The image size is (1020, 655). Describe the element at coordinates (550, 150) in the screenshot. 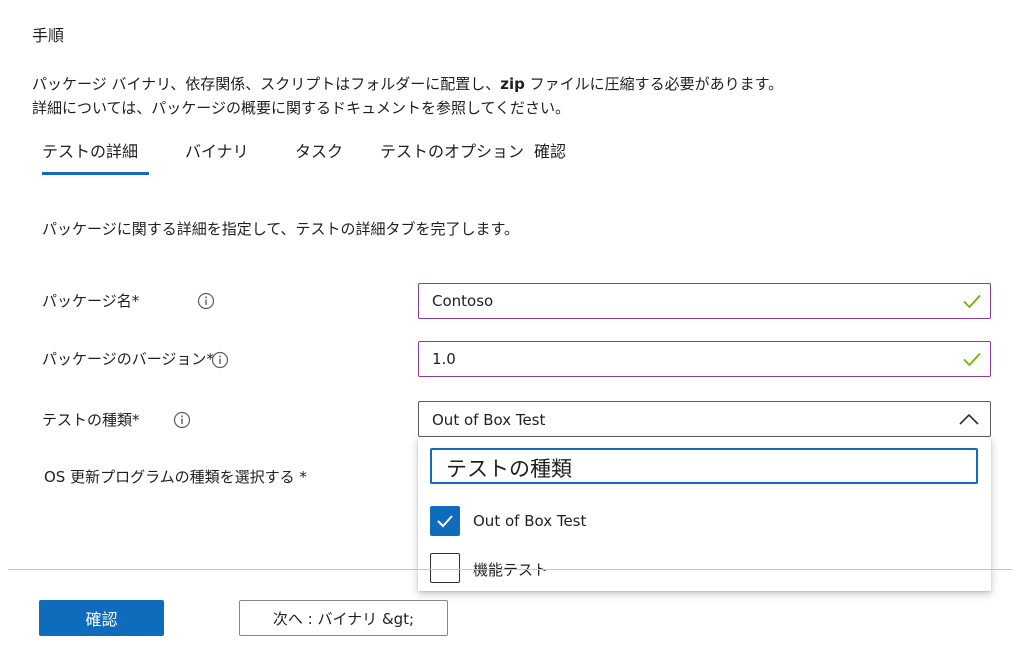

I see `tab-review: 確認` at that location.